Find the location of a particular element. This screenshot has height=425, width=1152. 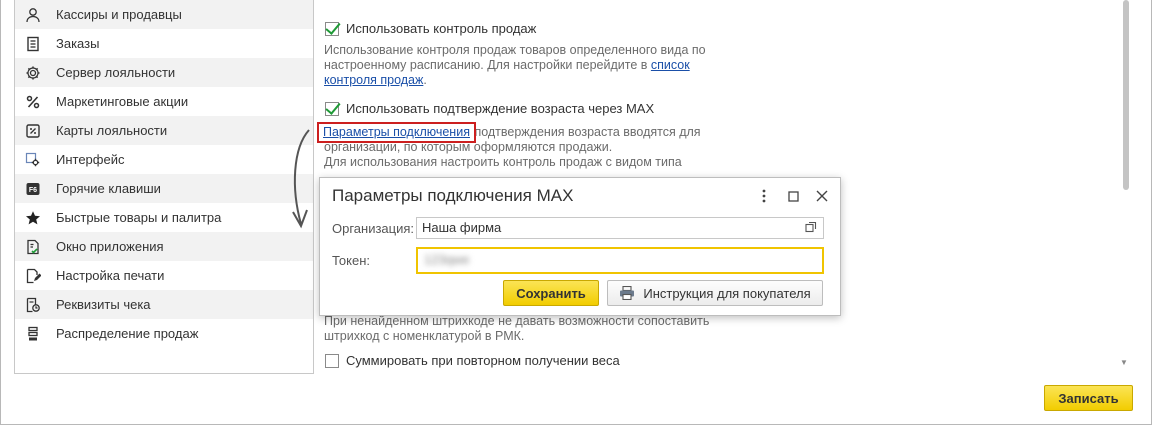

star-icon is located at coordinates (33, 218).